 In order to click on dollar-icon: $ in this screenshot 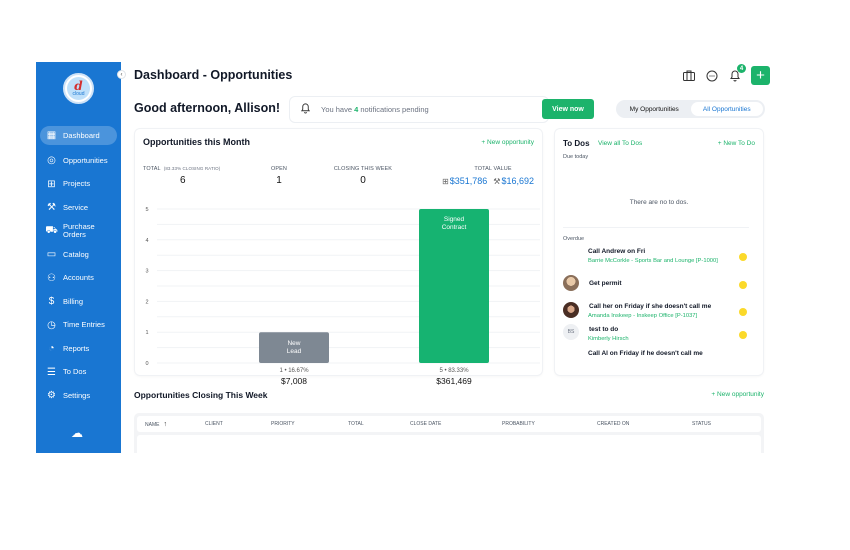, I will do `click(51, 302)`.